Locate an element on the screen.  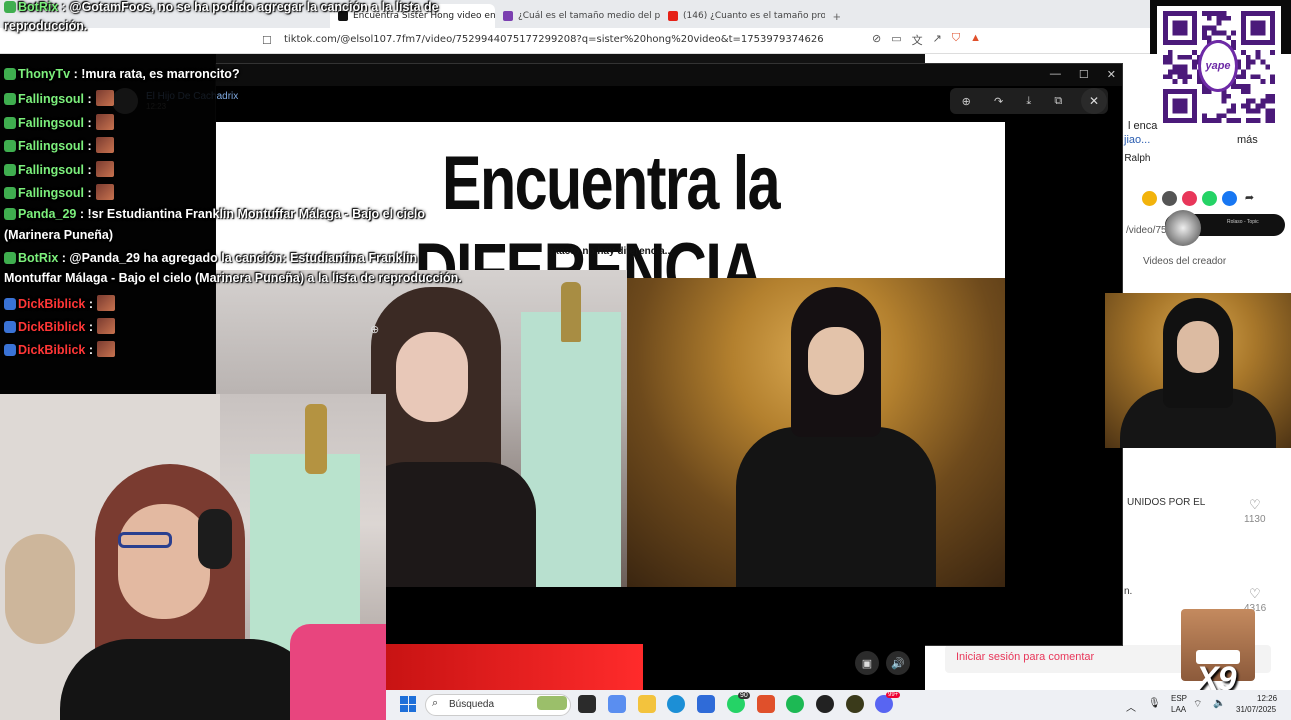
language-indicator: ESP is located at coordinates (1179, 698).